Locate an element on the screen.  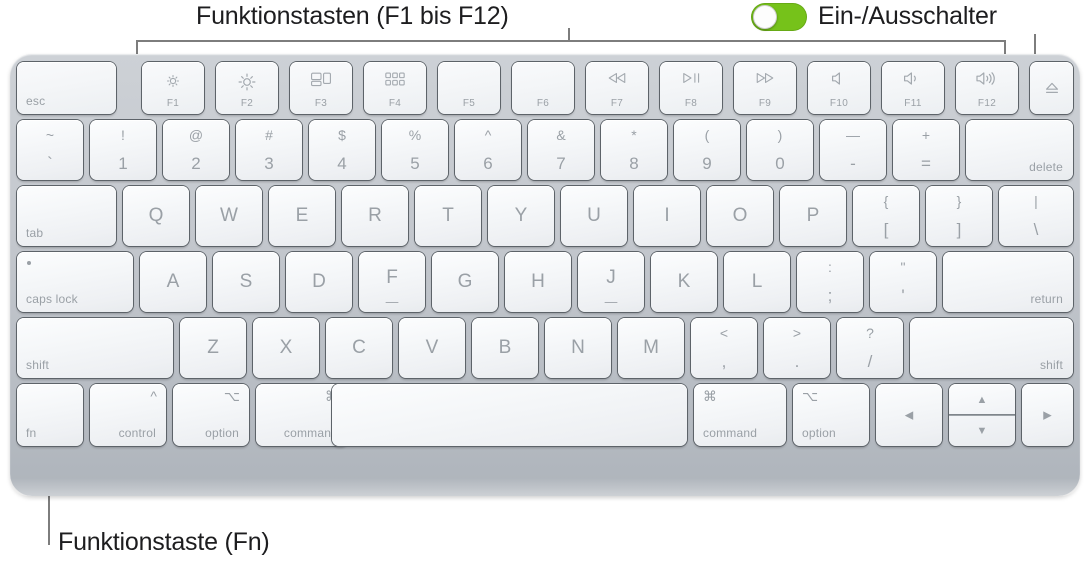
key-letter-d: D is located at coordinates (319, 282).